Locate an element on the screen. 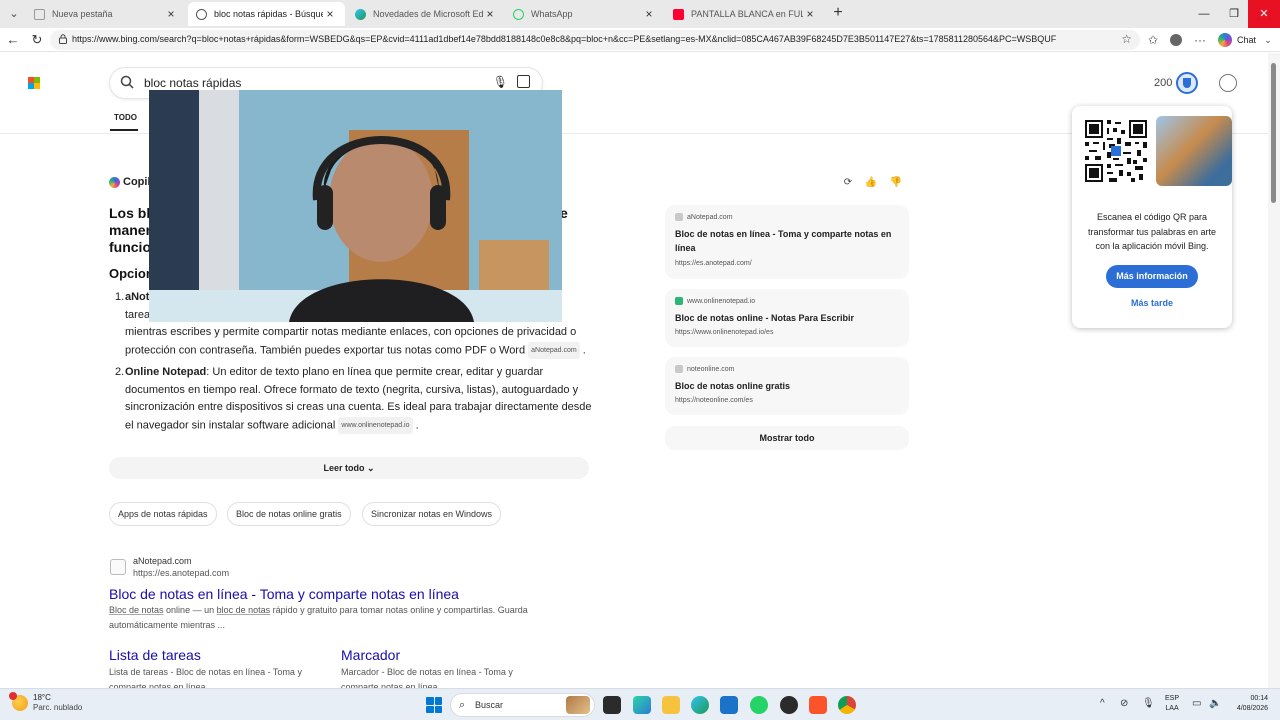  tab-whatsapp: WhatsApp × is located at coordinates (584, 14).